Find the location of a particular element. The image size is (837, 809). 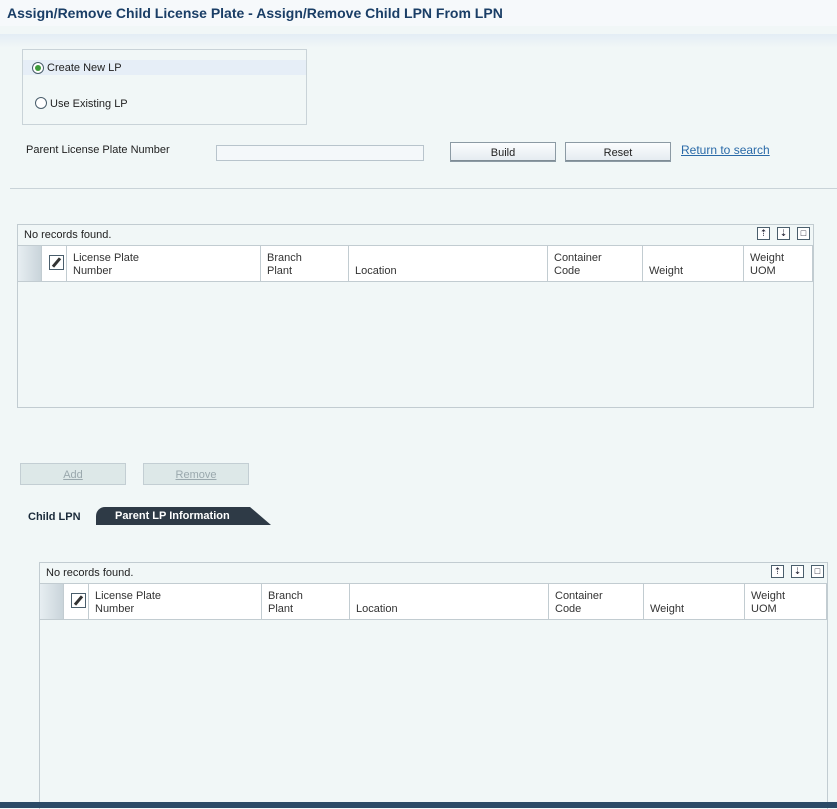

remove-button: Remove is located at coordinates (196, 474).